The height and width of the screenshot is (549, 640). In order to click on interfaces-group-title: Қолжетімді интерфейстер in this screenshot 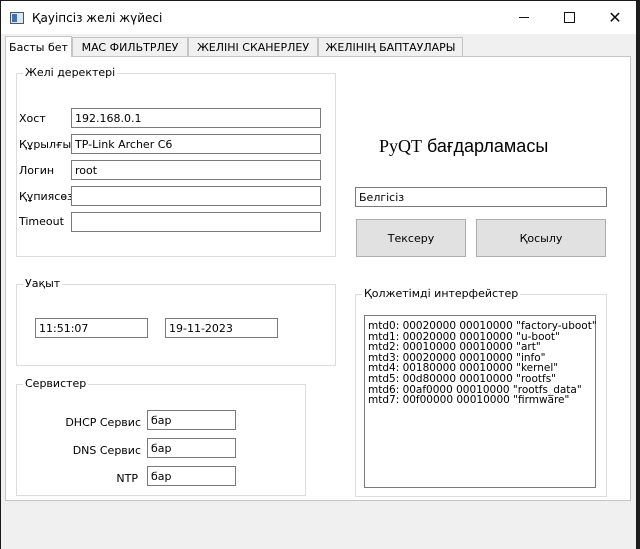, I will do `click(441, 293)`.